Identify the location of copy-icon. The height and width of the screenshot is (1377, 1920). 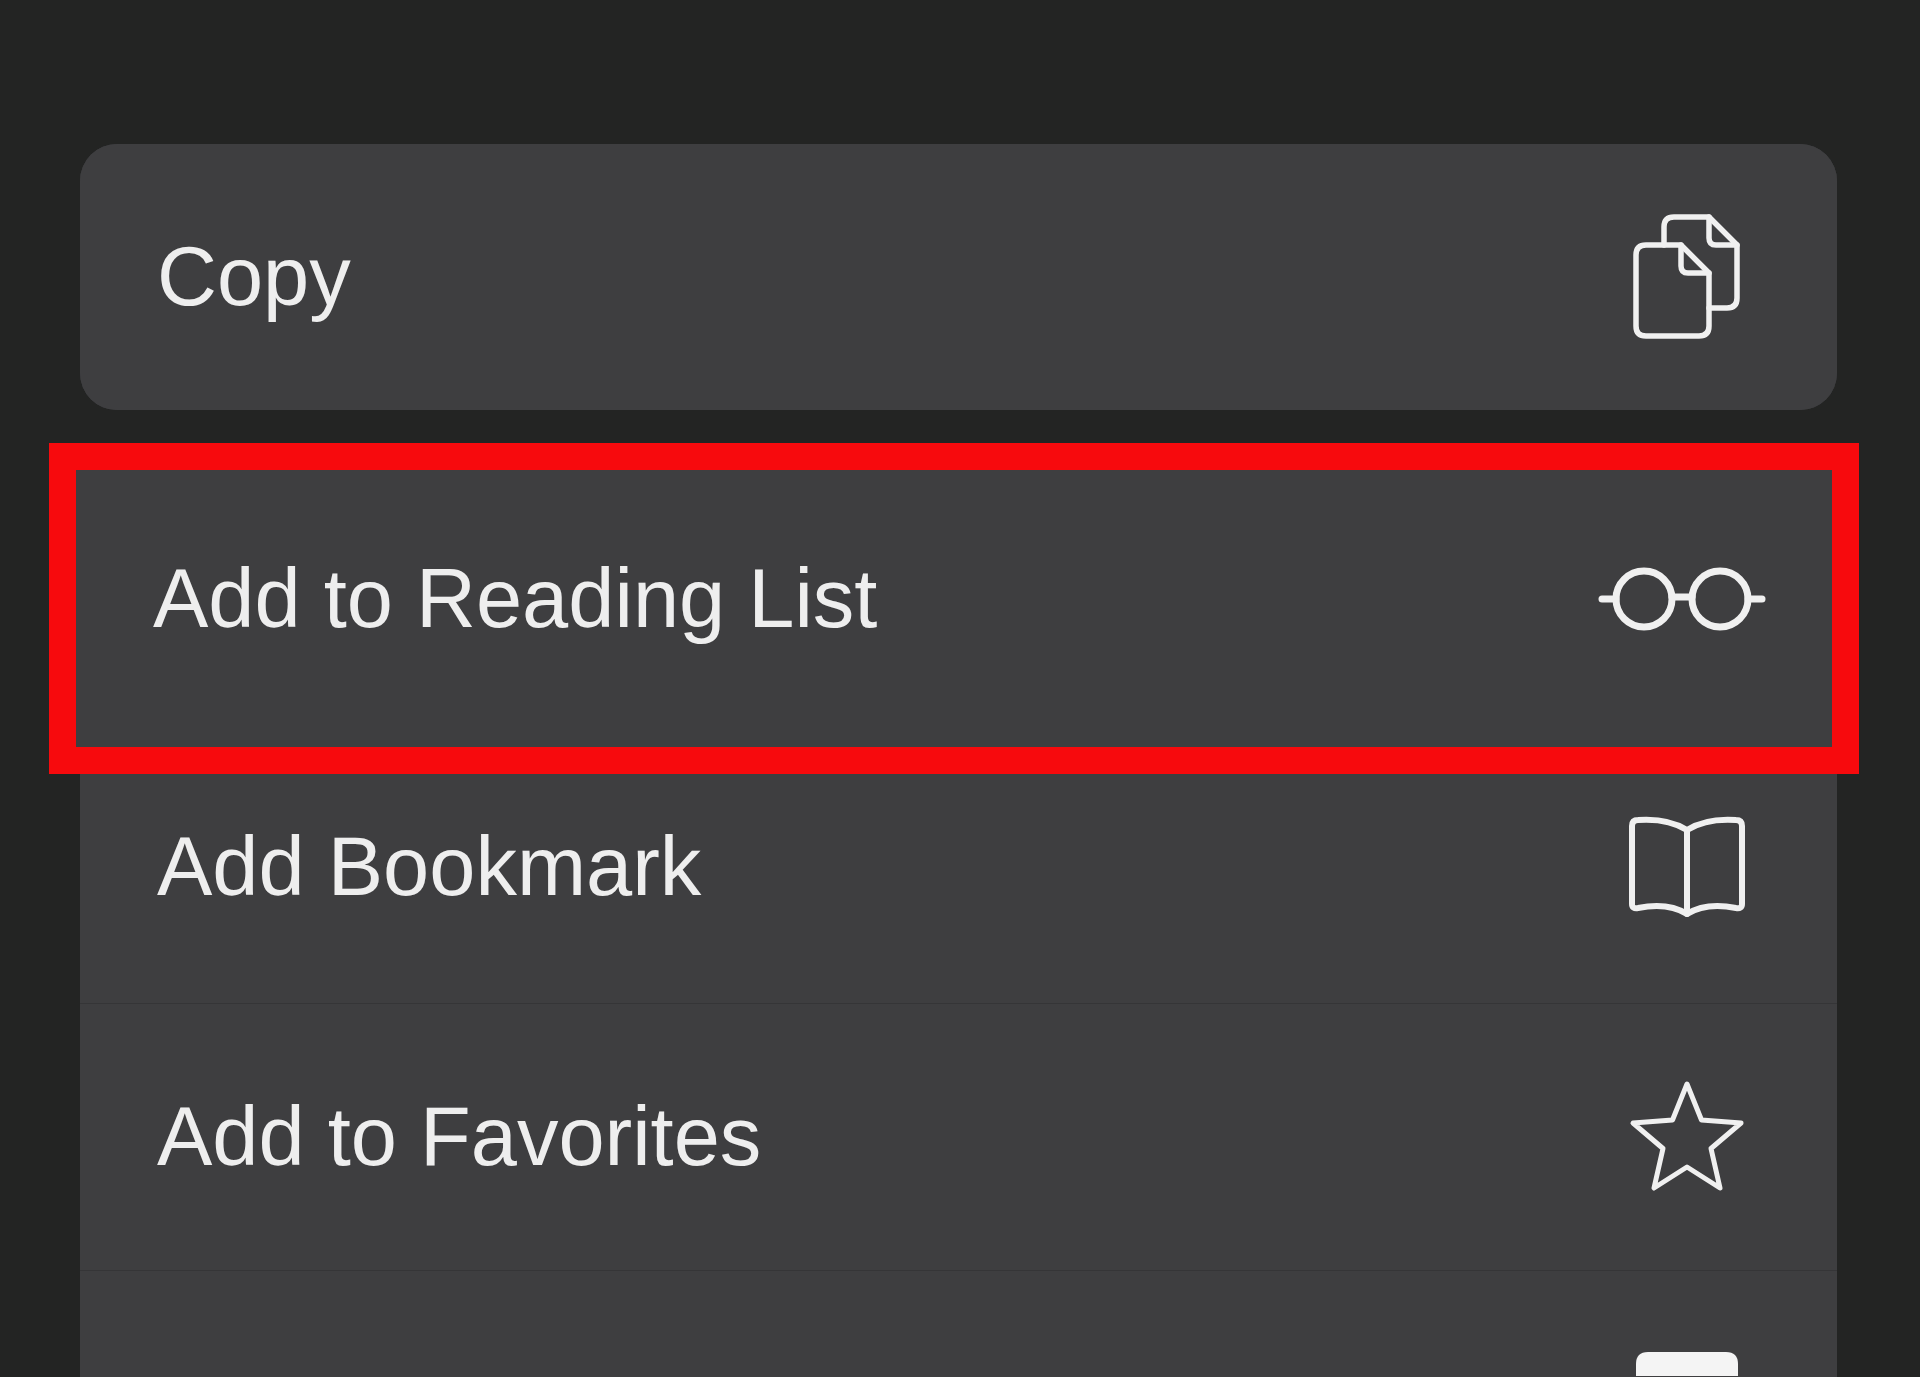
(1687, 277).